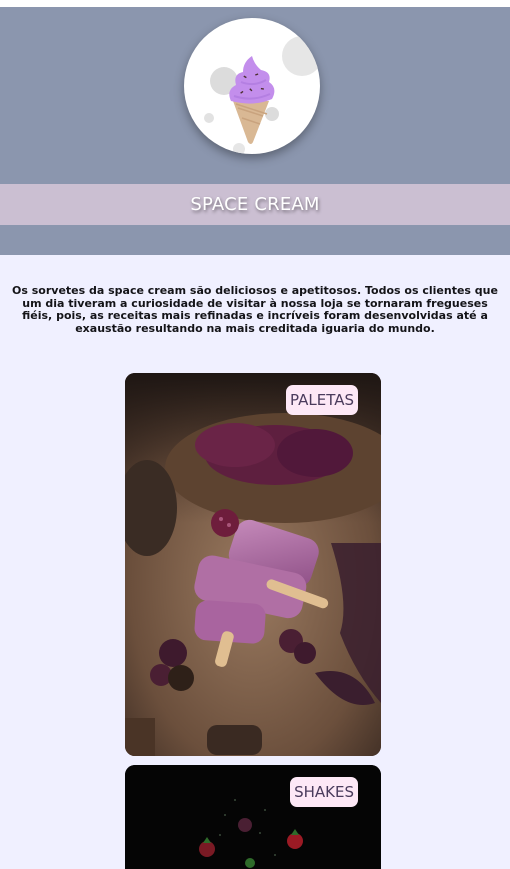  I want to click on title-band: SPACE CREAM, so click(255, 204).